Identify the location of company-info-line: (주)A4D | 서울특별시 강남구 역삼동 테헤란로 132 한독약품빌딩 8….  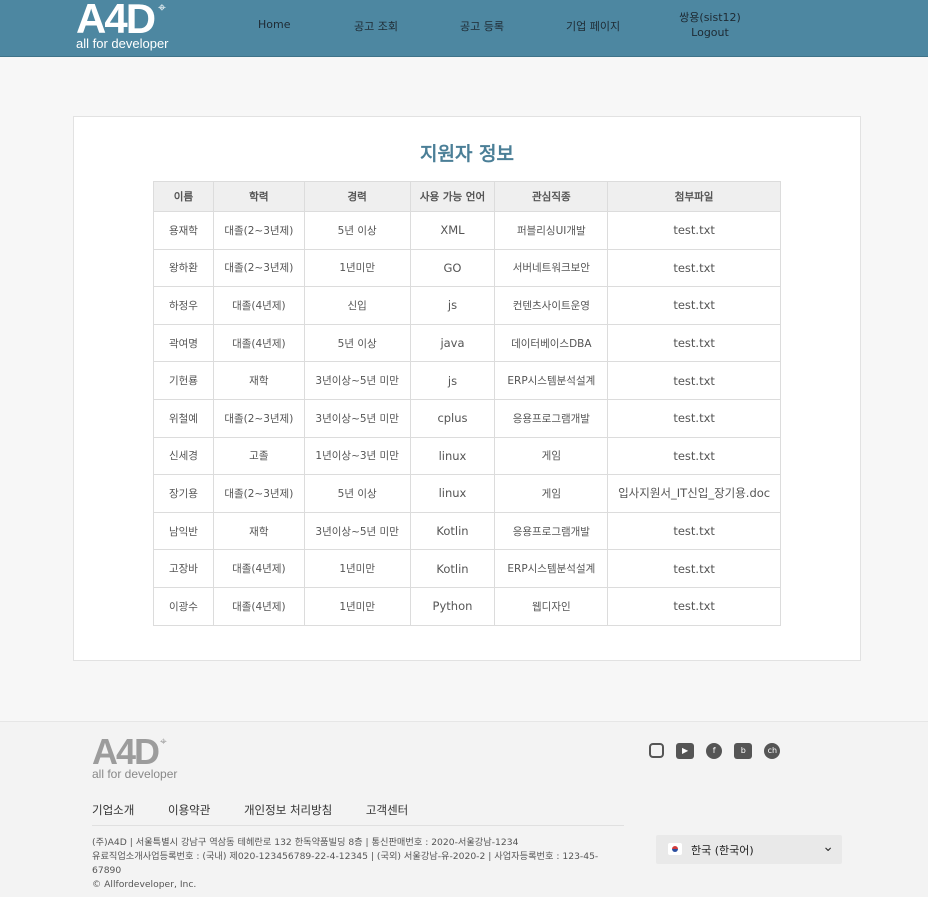
(305, 842).